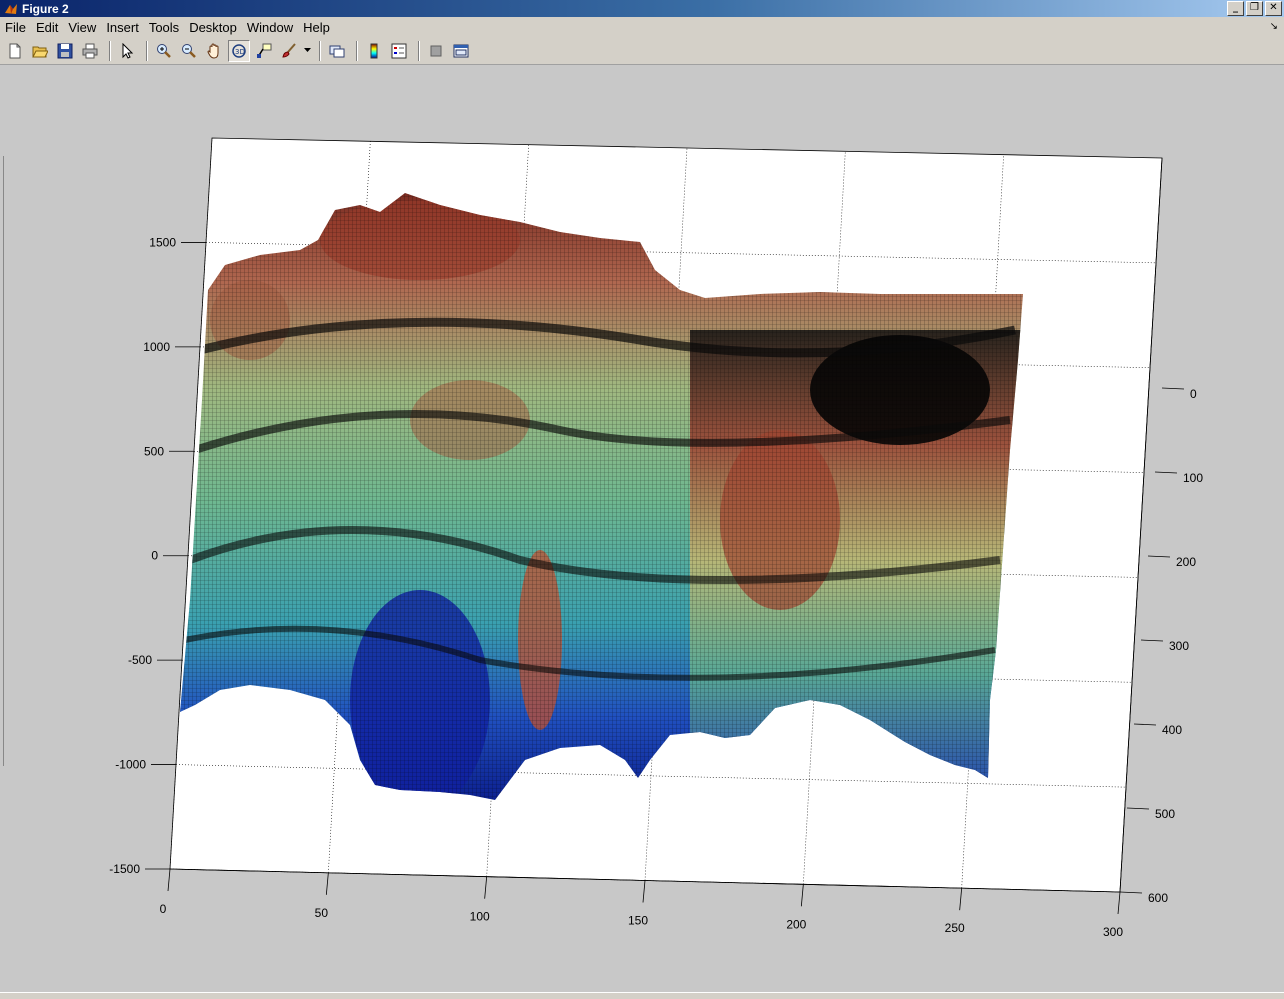 The image size is (1284, 999). What do you see at coordinates (15, 51) in the screenshot?
I see `new-figure-icon` at bounding box center [15, 51].